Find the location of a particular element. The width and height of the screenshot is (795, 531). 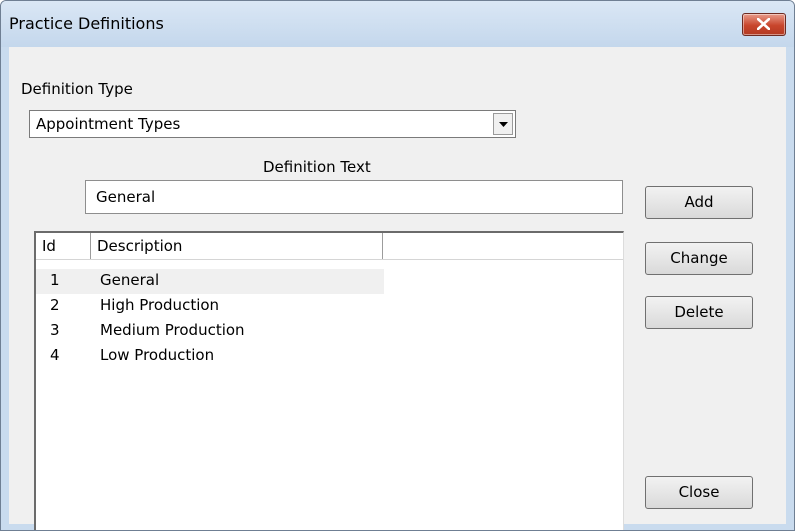

row-description: High Production is located at coordinates (160, 305).